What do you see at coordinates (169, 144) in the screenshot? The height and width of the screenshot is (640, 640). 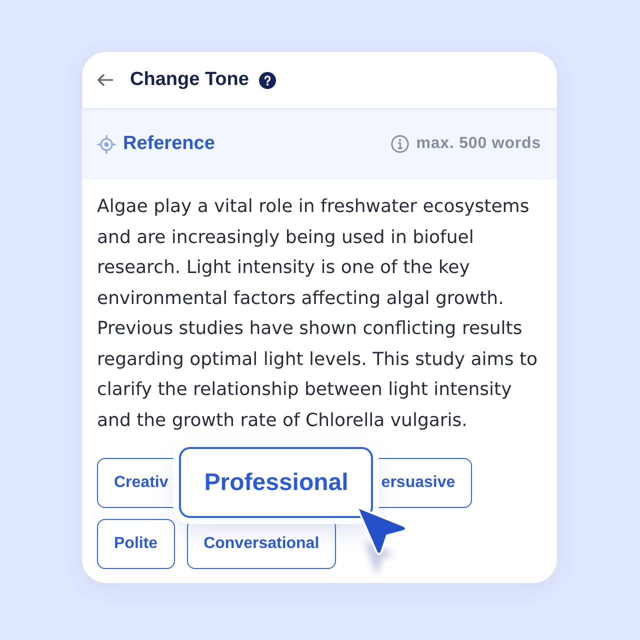 I see `section-label: Reference` at bounding box center [169, 144].